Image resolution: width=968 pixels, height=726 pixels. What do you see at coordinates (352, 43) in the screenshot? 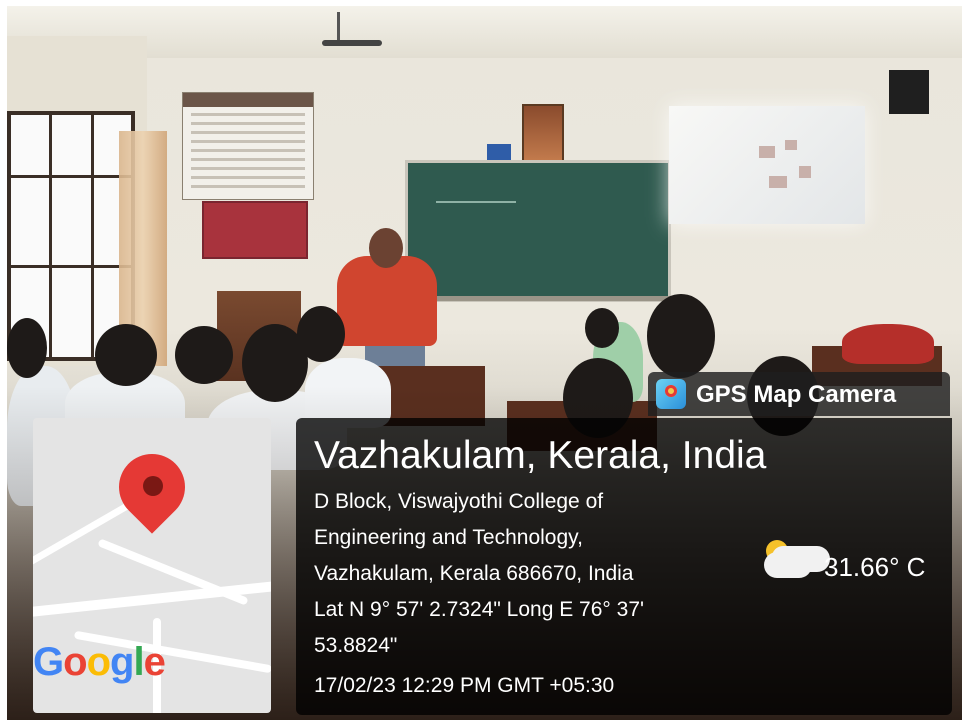
I see `ceiling-fan` at bounding box center [352, 43].